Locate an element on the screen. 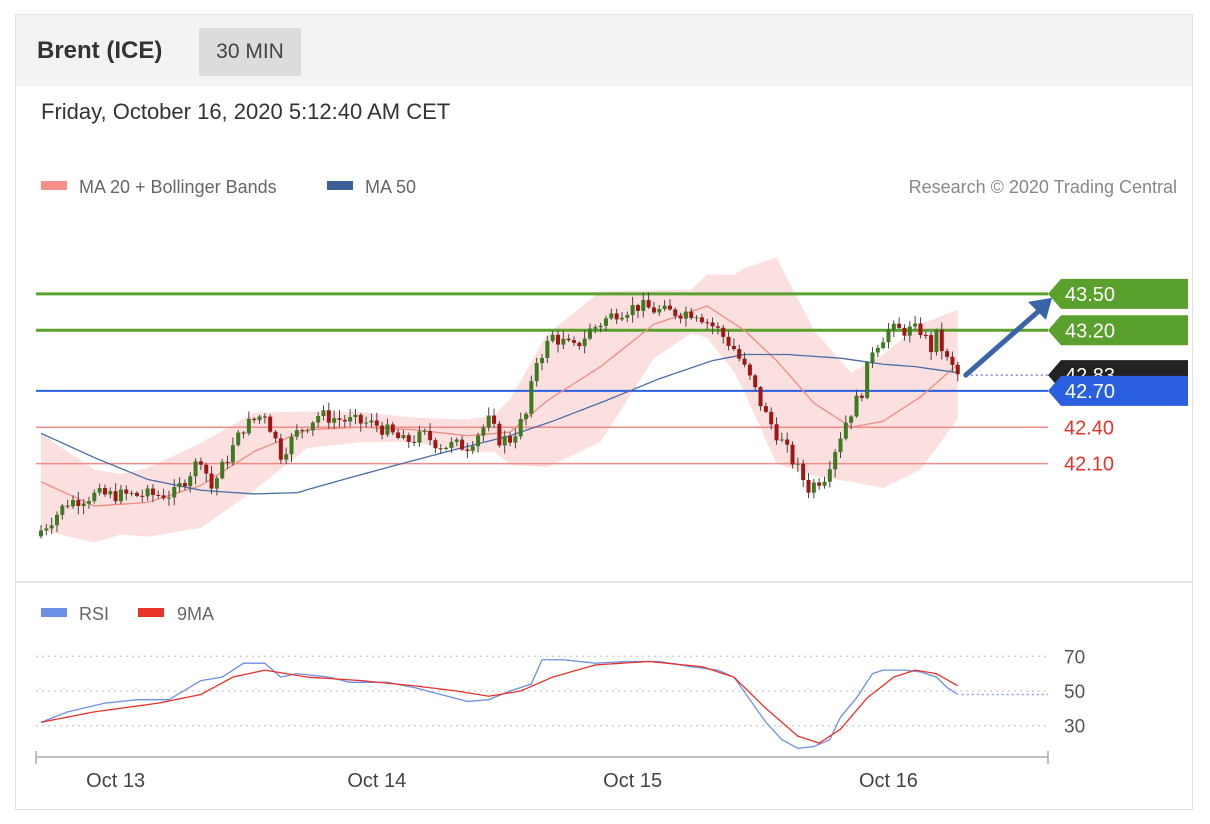 Image resolution: width=1210 pixels, height=824 pixels. legend-bb-swatch is located at coordinates (54, 185).